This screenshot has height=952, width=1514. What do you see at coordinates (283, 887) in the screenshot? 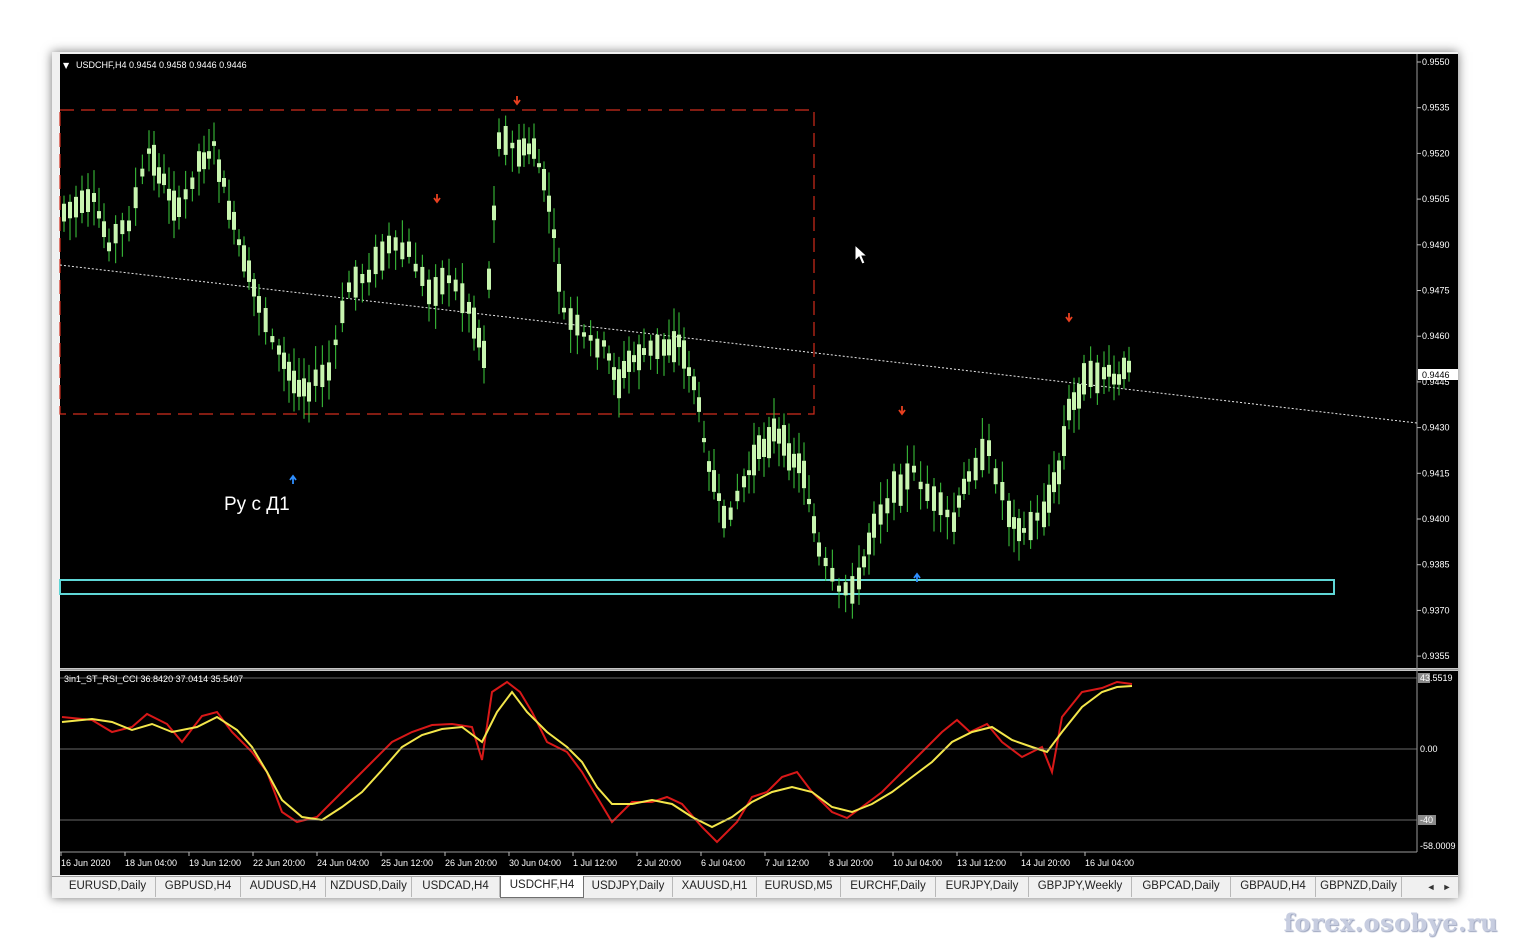
I see `chart-tab-audusd-h4: AUDUSD,H4` at bounding box center [283, 887].